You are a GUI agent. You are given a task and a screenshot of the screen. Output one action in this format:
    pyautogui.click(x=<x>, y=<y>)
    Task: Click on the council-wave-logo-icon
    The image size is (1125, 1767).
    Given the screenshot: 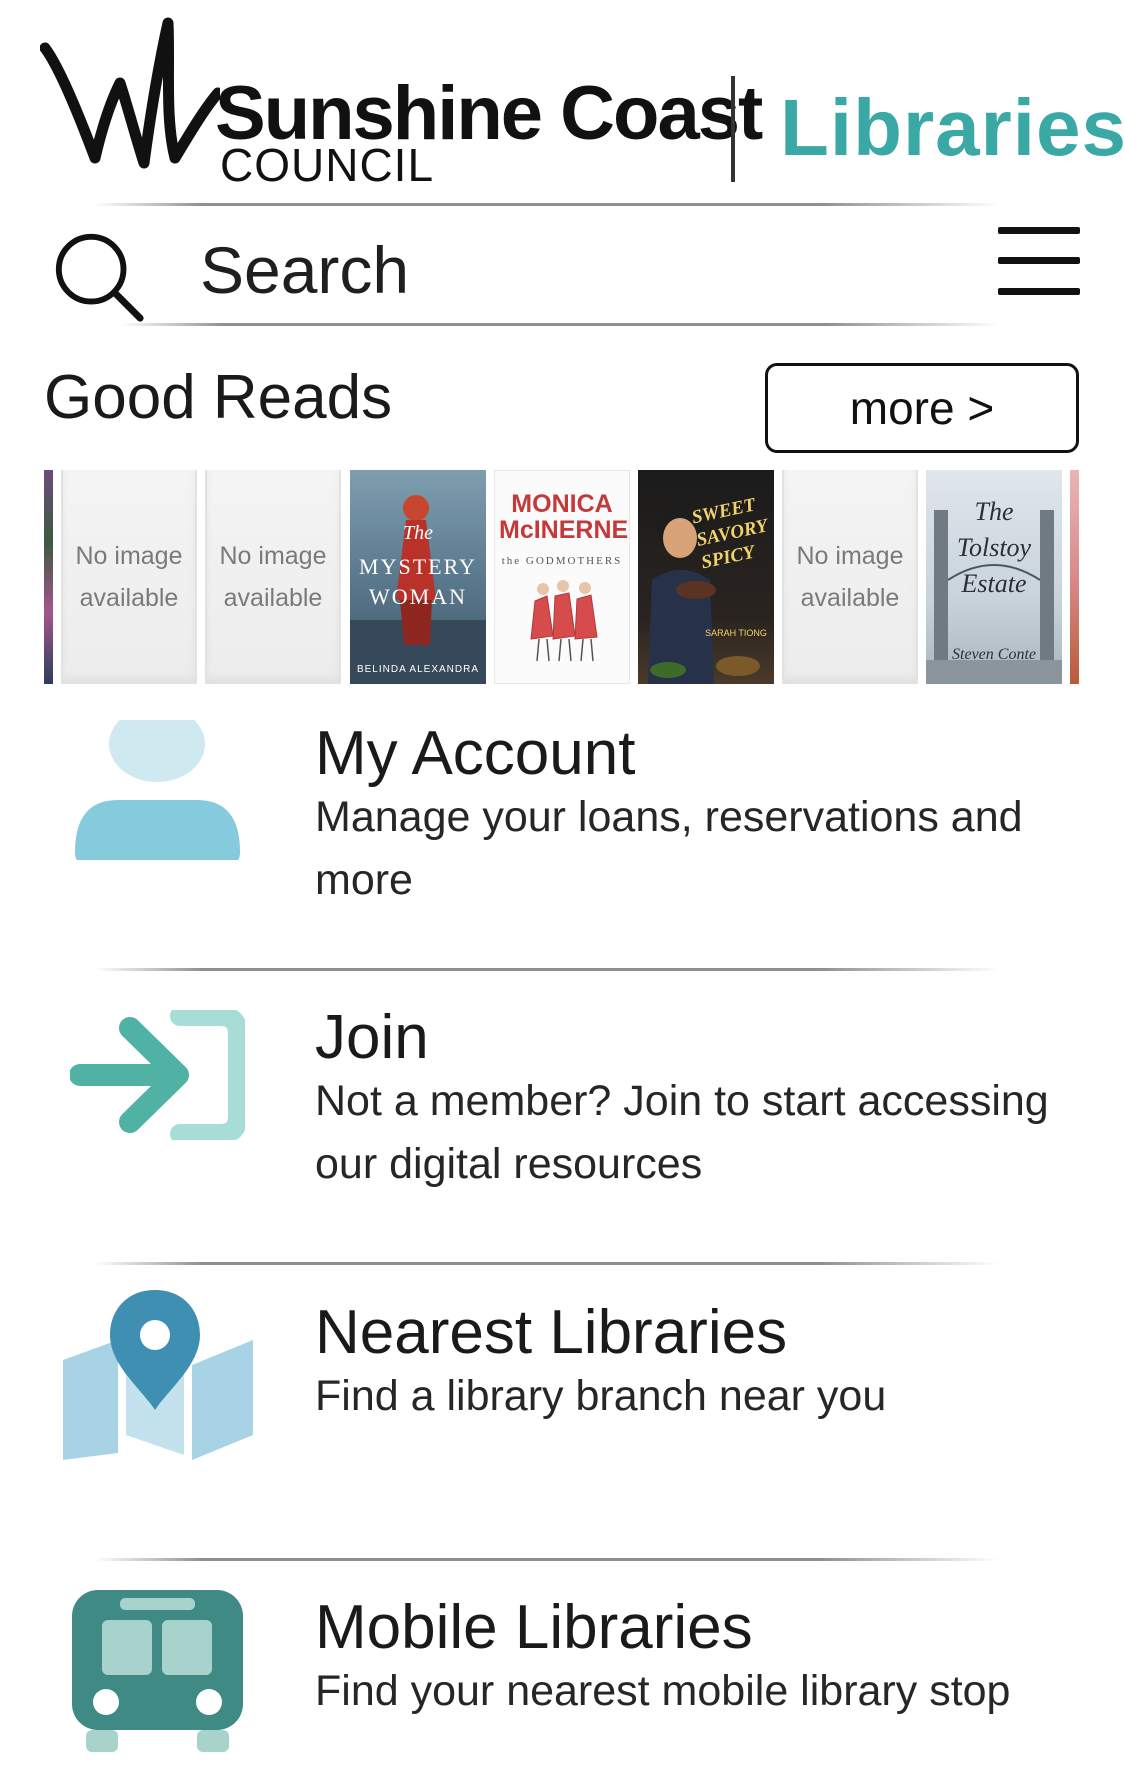 What is the action you would take?
    pyautogui.click(x=130, y=93)
    